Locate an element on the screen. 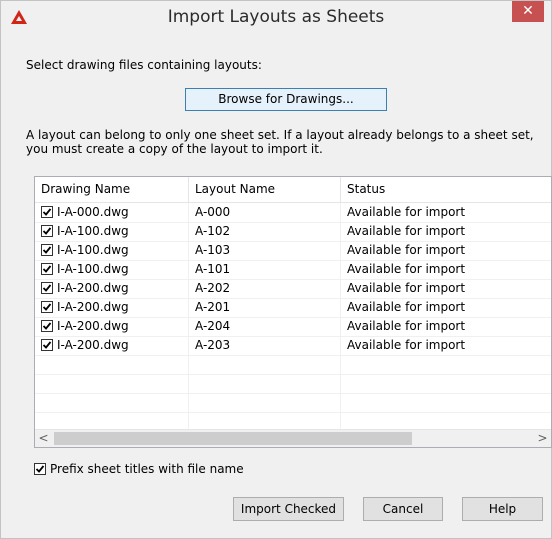 This screenshot has width=552, height=539. drawing-name-cell: I-A-000.dwg is located at coordinates (112, 212).